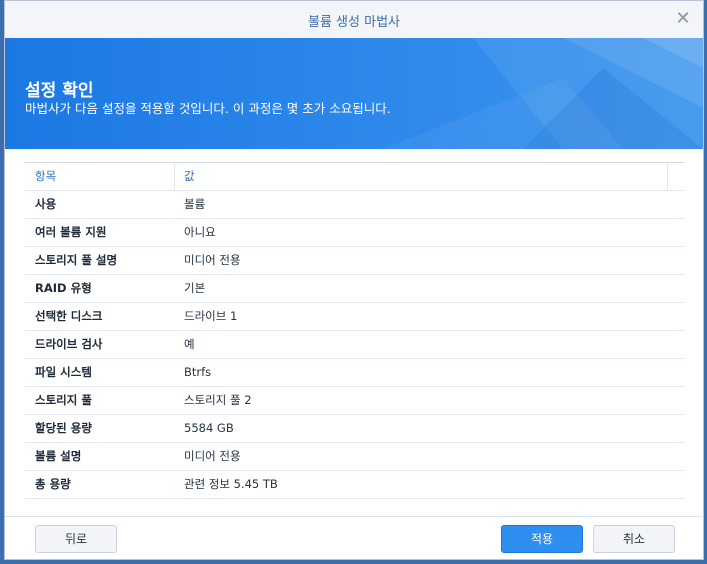 This screenshot has height=564, width=707. Describe the element at coordinates (543, 93) in the screenshot. I see `banner-decoration` at that location.